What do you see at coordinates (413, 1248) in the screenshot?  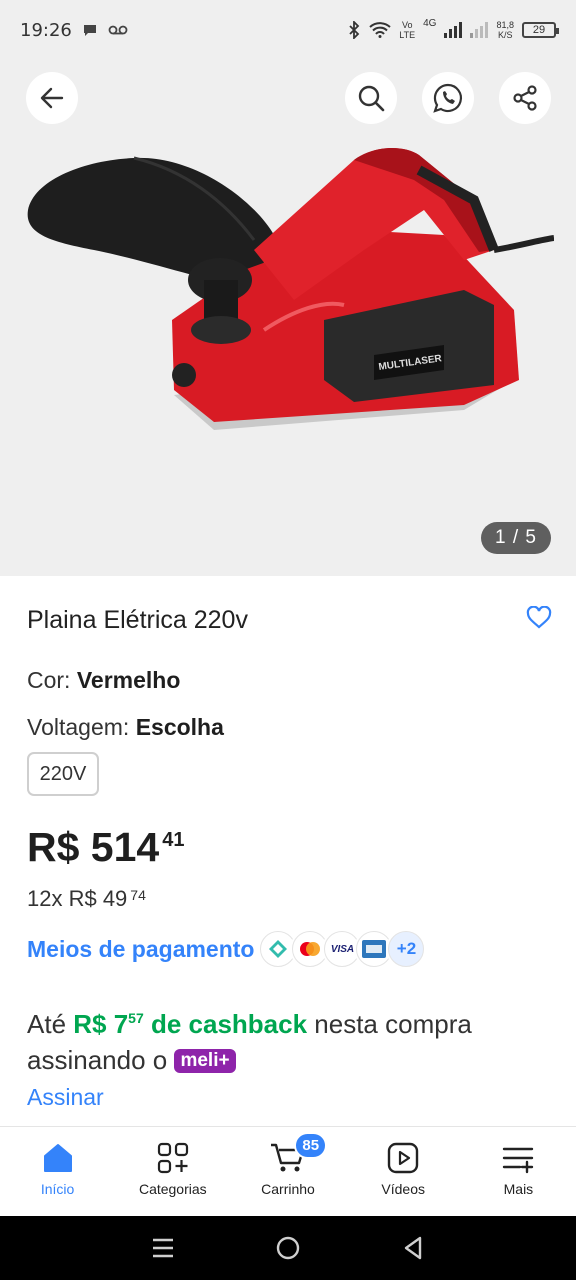 I see `back-system-icon` at bounding box center [413, 1248].